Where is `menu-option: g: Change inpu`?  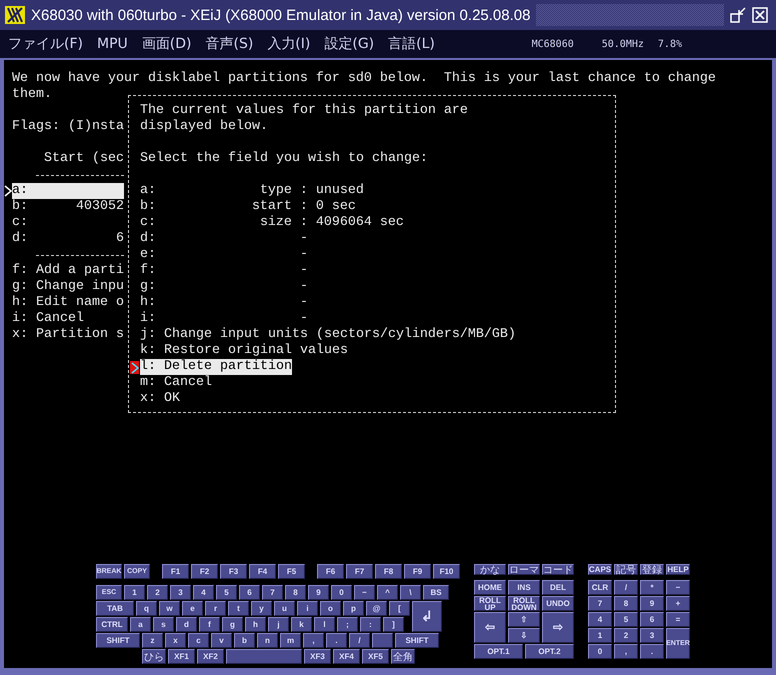
menu-option: g: Change inpu is located at coordinates (68, 287).